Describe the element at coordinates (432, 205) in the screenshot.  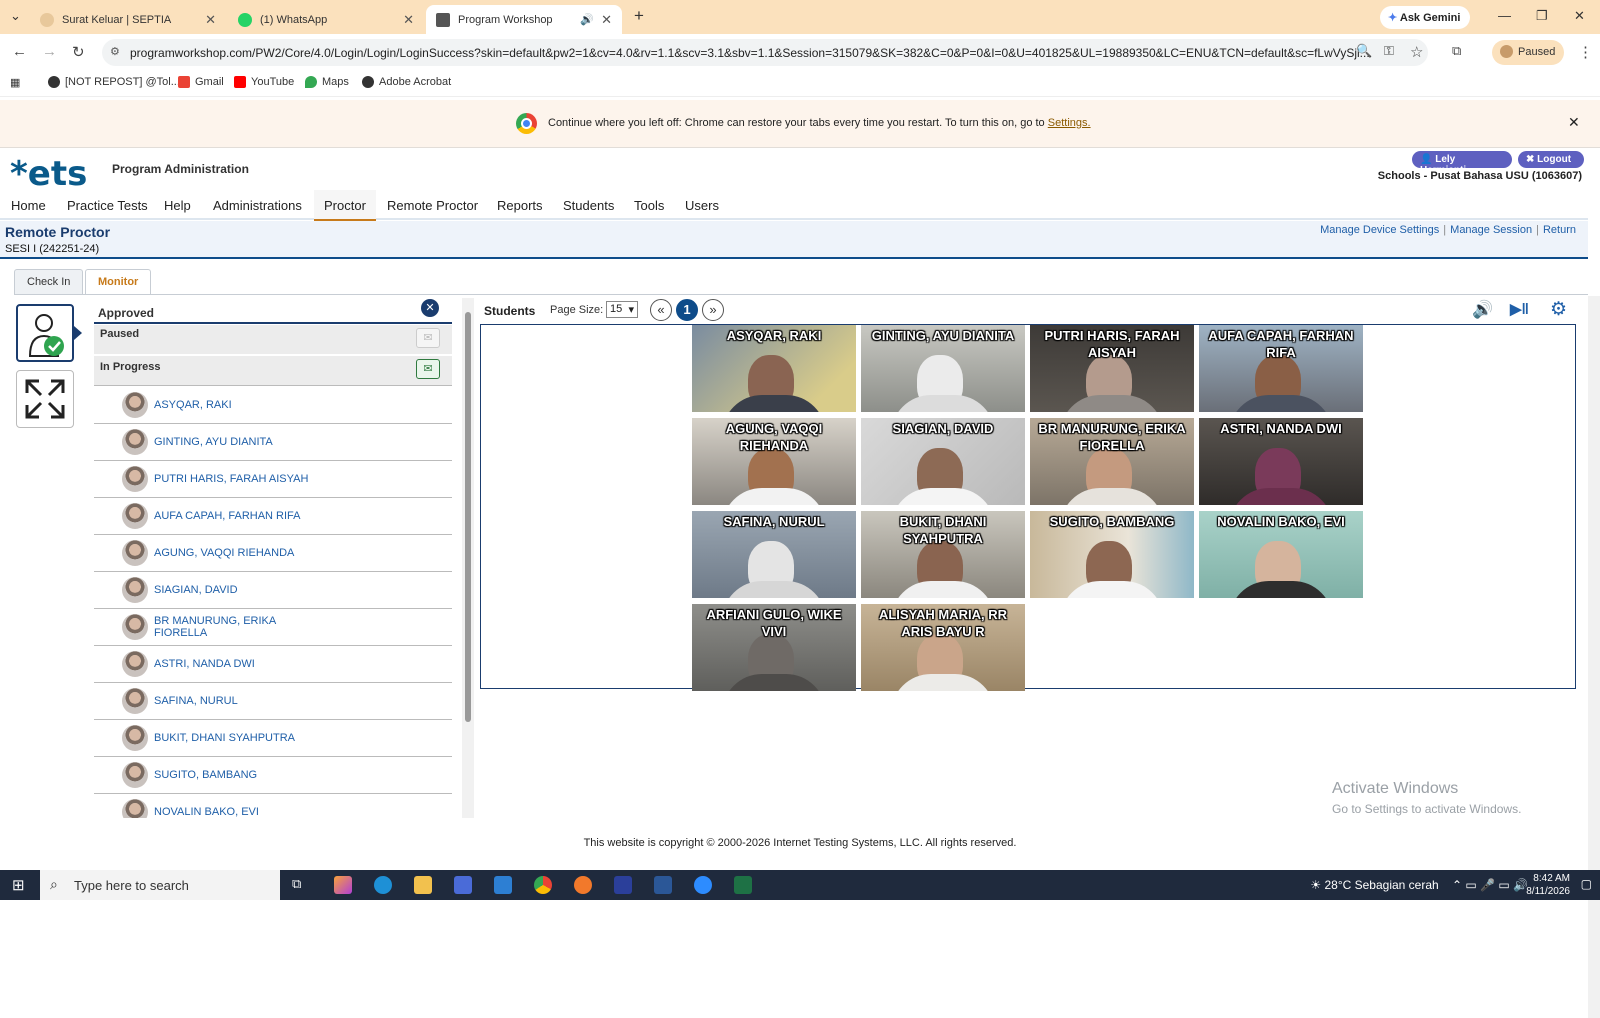
I see `menu-remote-proctor: Remote Proctor` at that location.